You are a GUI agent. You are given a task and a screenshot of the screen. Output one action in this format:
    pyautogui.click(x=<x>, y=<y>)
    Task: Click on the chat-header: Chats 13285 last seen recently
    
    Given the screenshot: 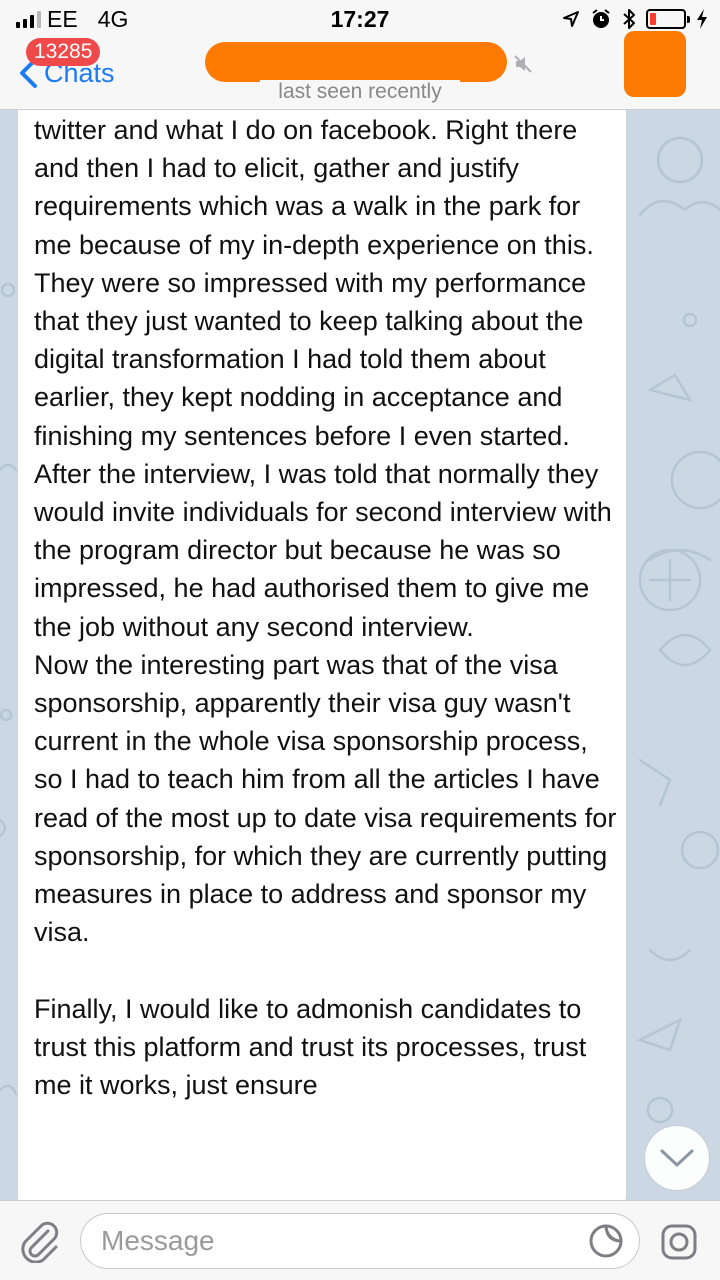 What is the action you would take?
    pyautogui.click(x=360, y=70)
    